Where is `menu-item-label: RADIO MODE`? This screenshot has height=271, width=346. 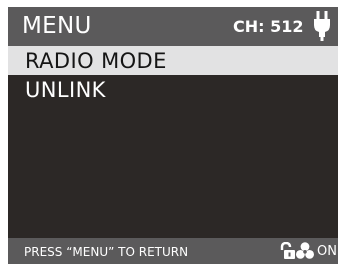 menu-item-label: RADIO MODE is located at coordinates (96, 61).